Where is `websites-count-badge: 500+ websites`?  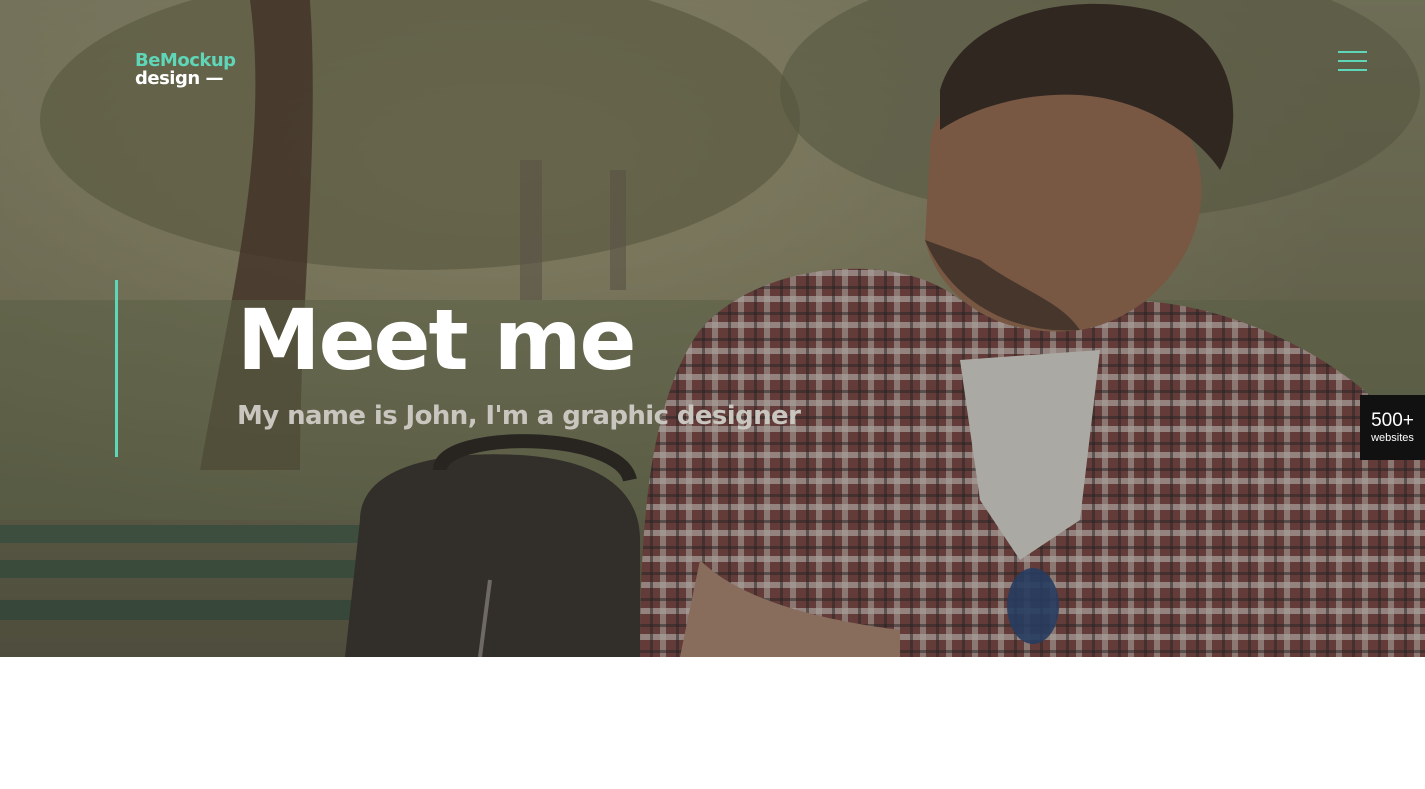
websites-count-badge: 500+ websites is located at coordinates (1392, 427).